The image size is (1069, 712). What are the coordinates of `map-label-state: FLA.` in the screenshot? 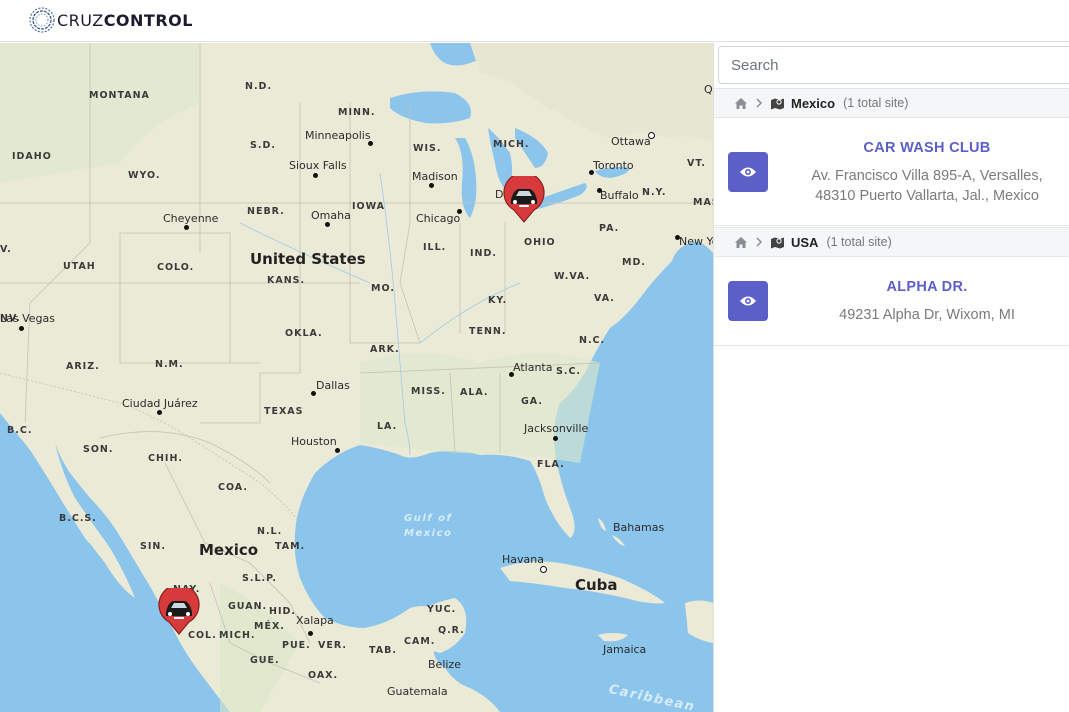 It's located at (551, 464).